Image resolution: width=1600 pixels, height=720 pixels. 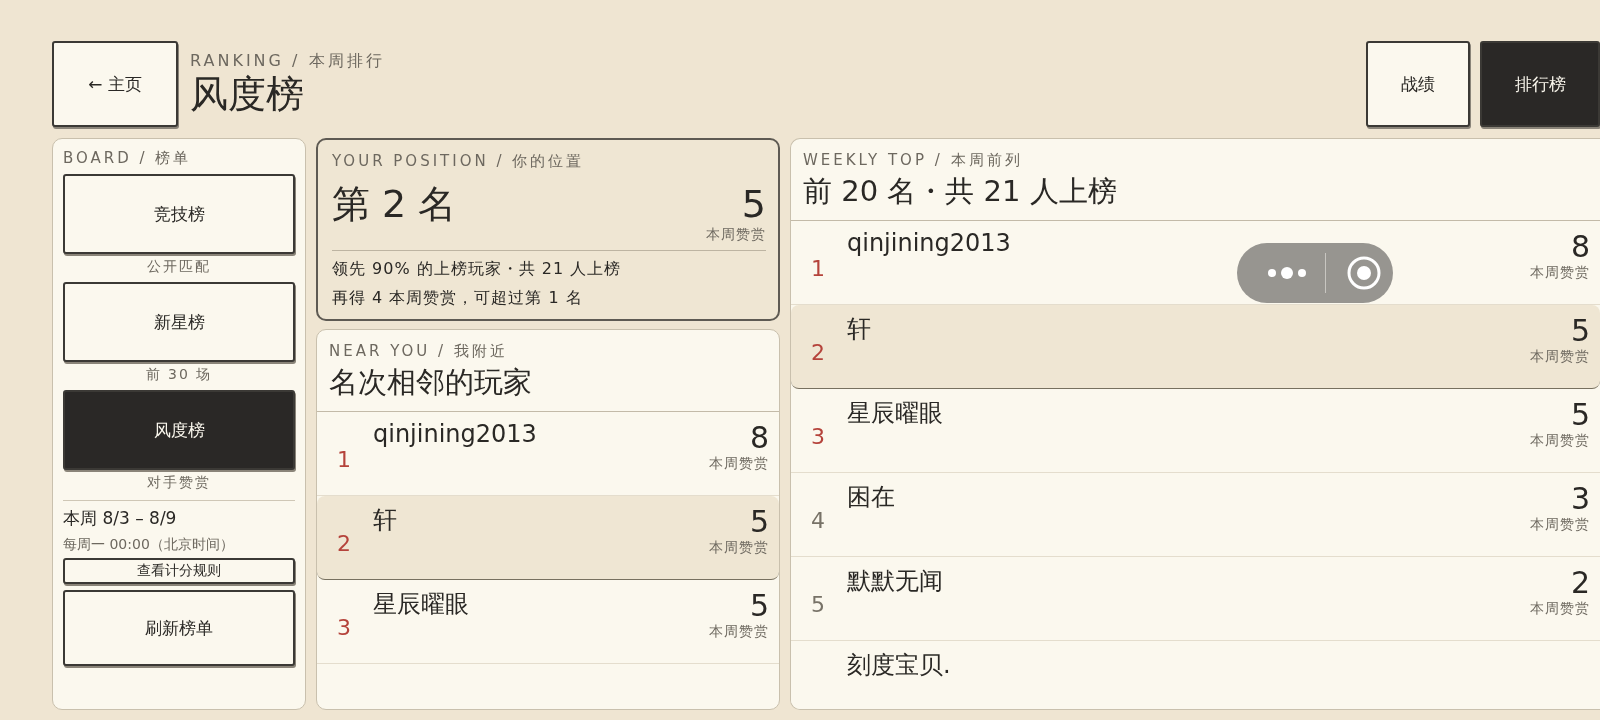 I want to click on player-name: 默默无闻, so click(x=895, y=581).